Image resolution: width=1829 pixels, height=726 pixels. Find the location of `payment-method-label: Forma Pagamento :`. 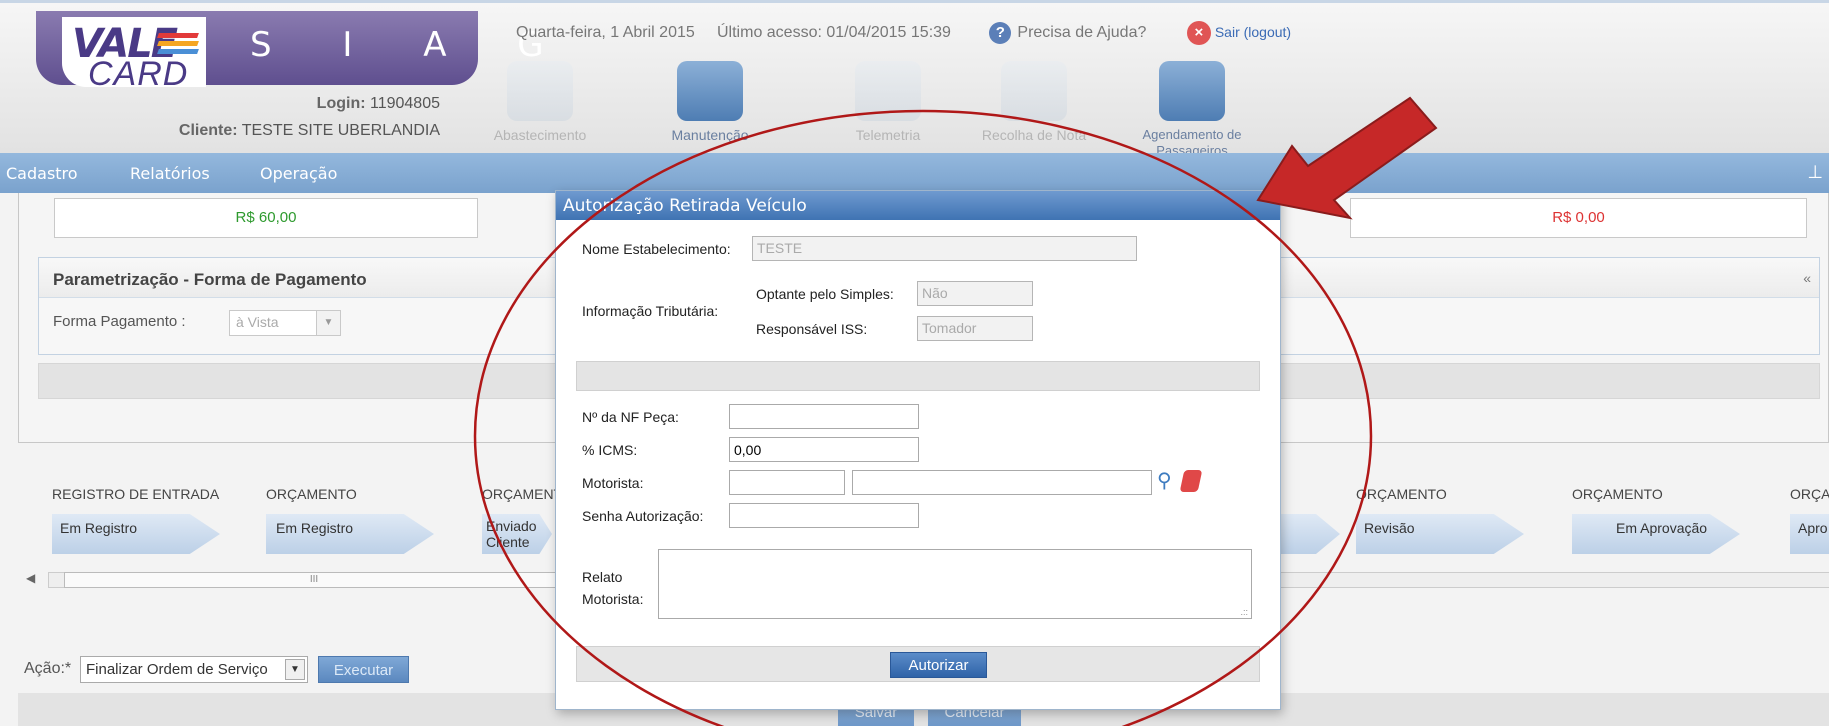

payment-method-label: Forma Pagamento : is located at coordinates (119, 321).